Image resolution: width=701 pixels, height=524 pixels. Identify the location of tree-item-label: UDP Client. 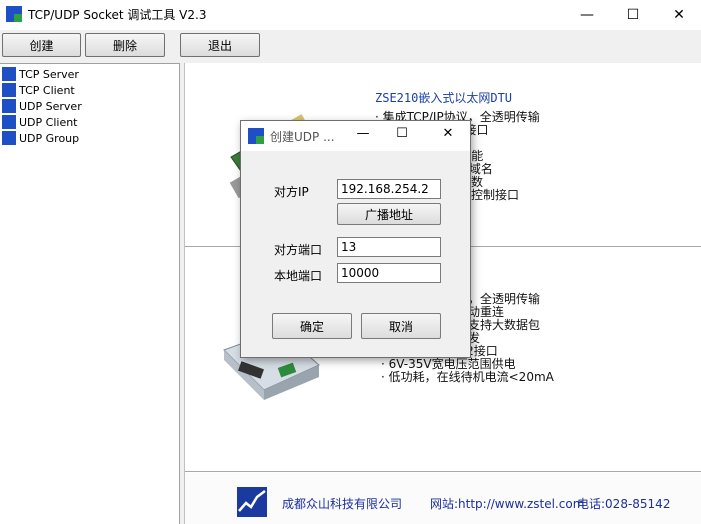
(48, 122).